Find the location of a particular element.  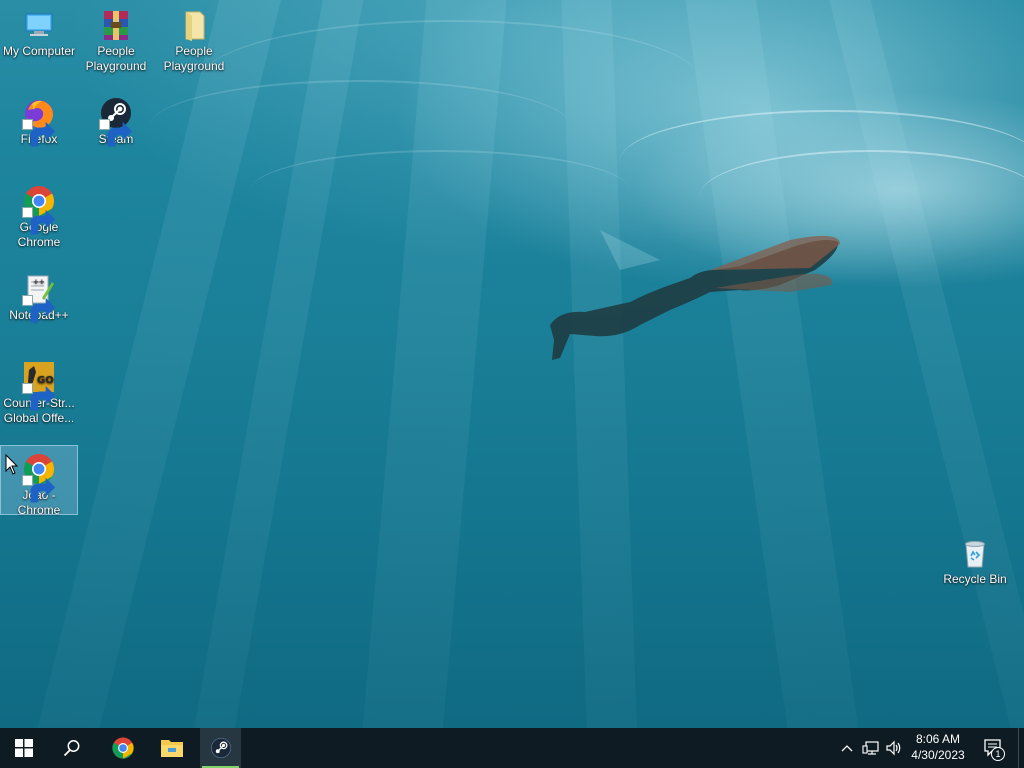

desktop-icon-notepadpp: ++ Notepad++ is located at coordinates (39, 294).